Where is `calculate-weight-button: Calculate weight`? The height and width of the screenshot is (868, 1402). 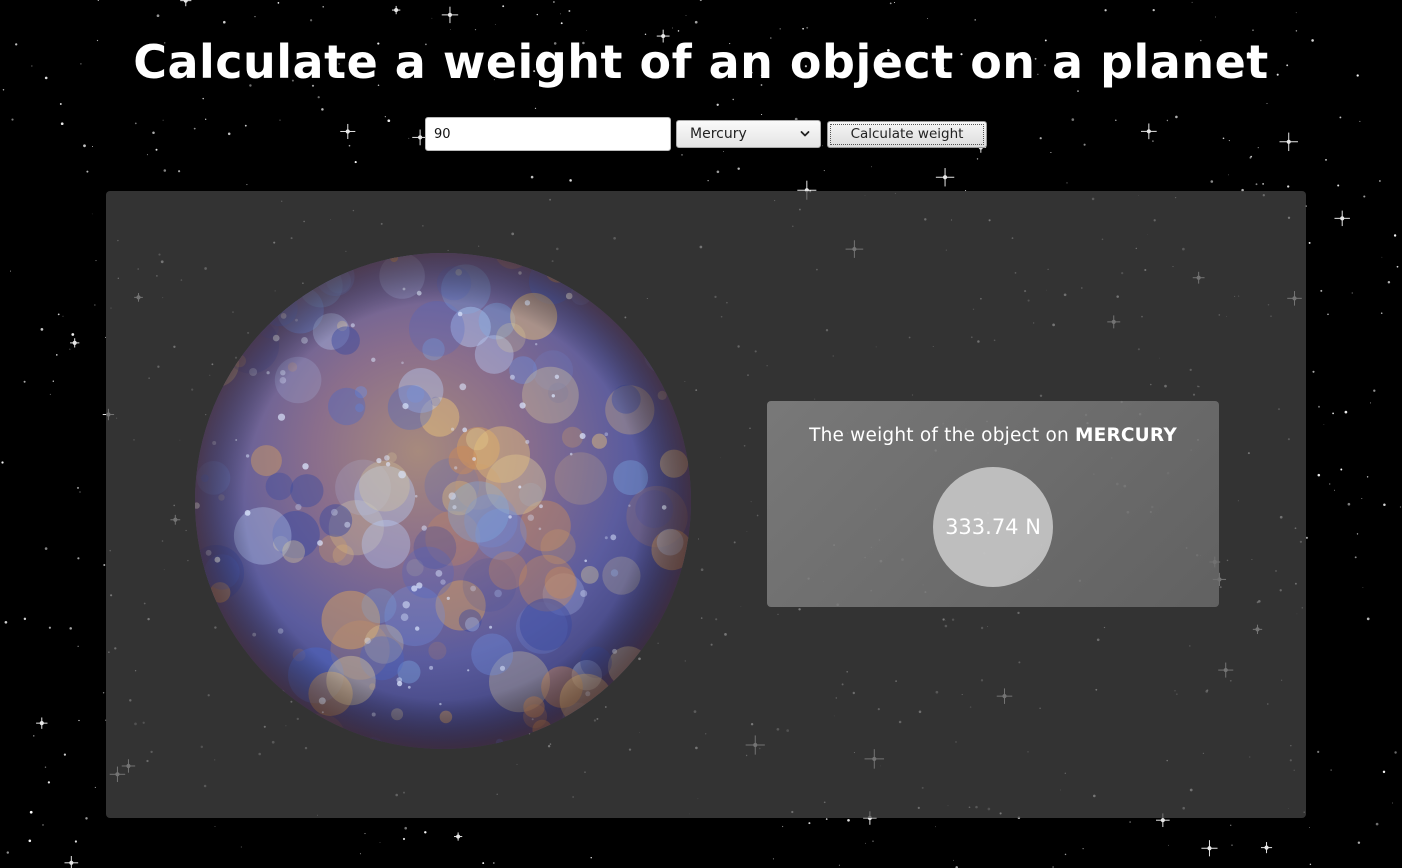
calculate-weight-button: Calculate weight is located at coordinates (907, 134).